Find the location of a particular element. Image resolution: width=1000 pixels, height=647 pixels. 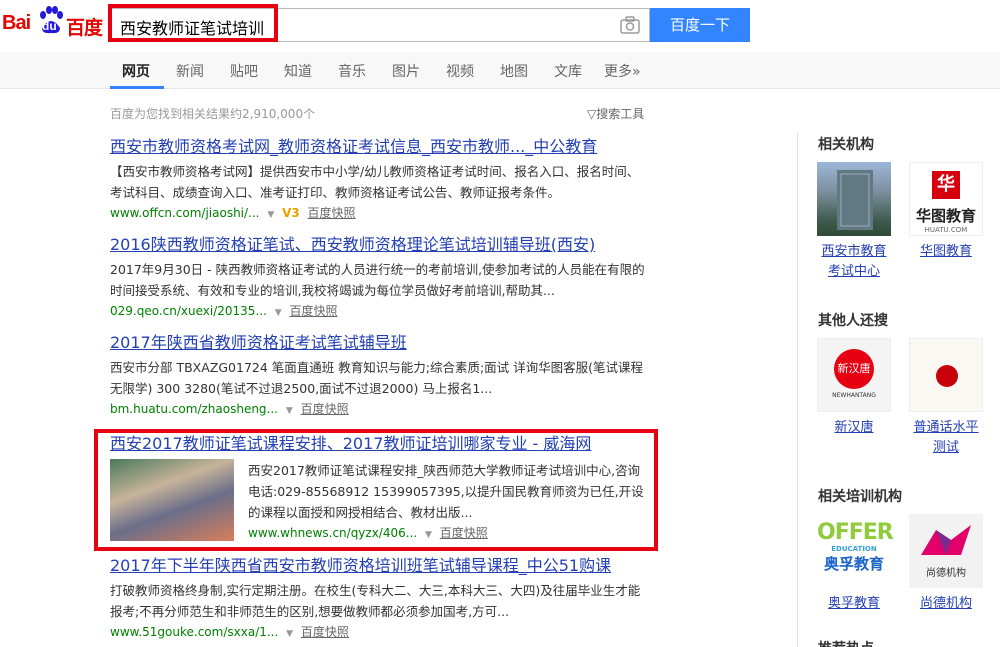

aofu-logo-sub: EDUCATION is located at coordinates (854, 549).